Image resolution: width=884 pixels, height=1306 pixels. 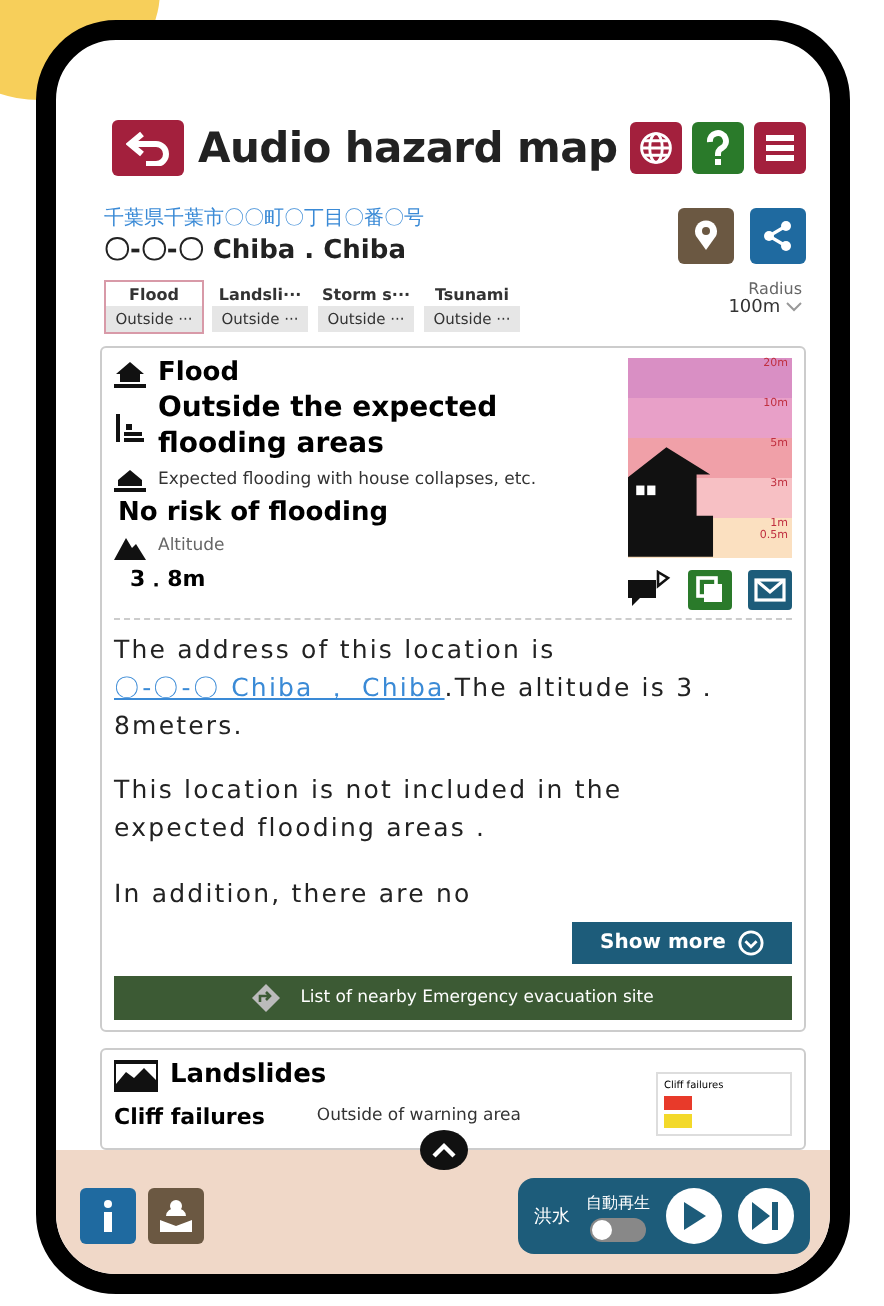 I want to click on autoplay-toggle, so click(x=618, y=1229).